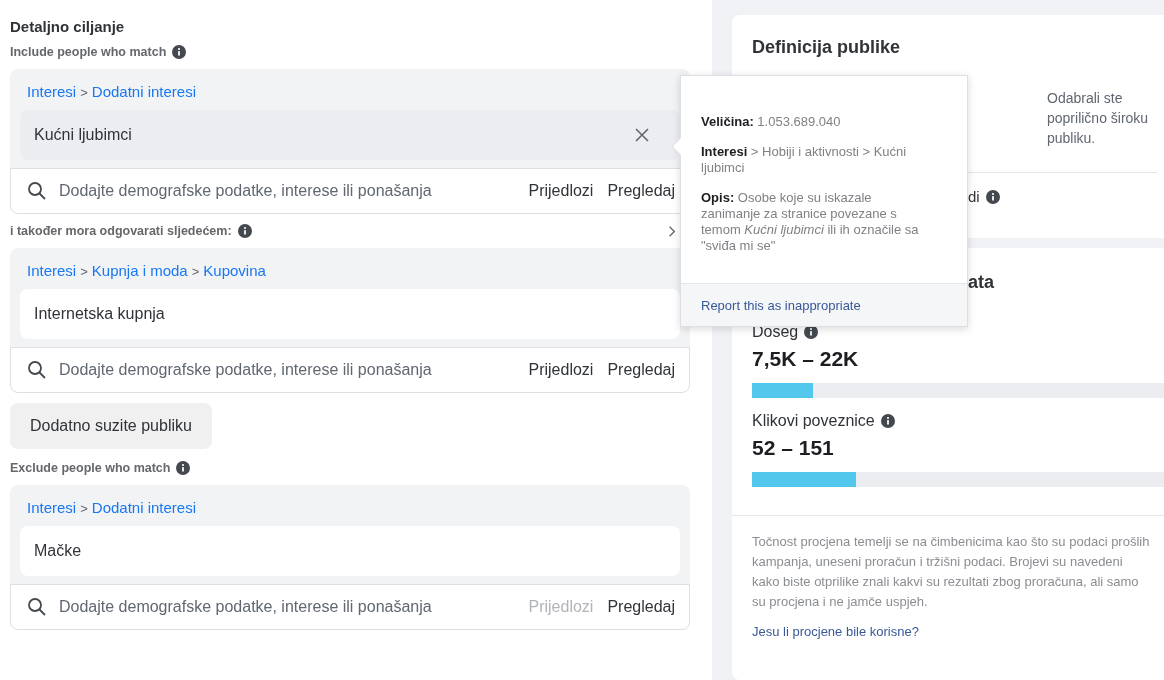 This screenshot has width=1164, height=680. I want to click on selected-interest: Kućni ljubimci, so click(350, 135).